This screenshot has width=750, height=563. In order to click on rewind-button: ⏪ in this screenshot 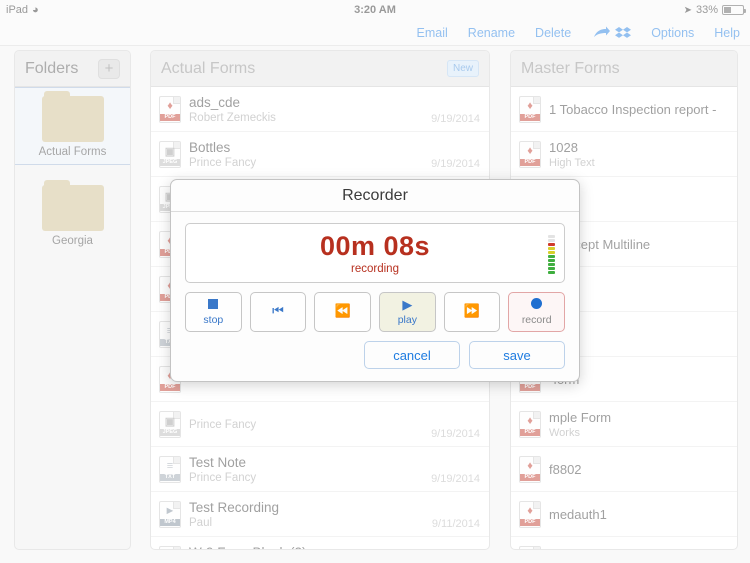, I will do `click(343, 312)`.